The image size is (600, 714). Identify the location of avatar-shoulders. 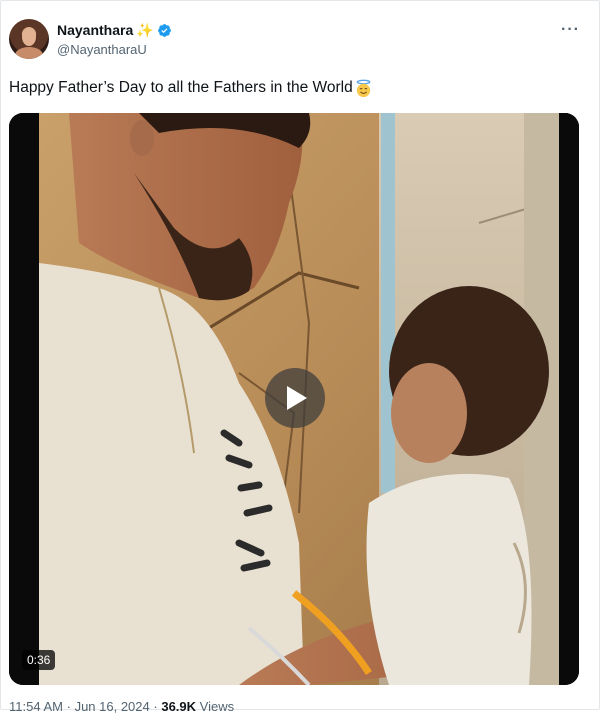
(29, 53).